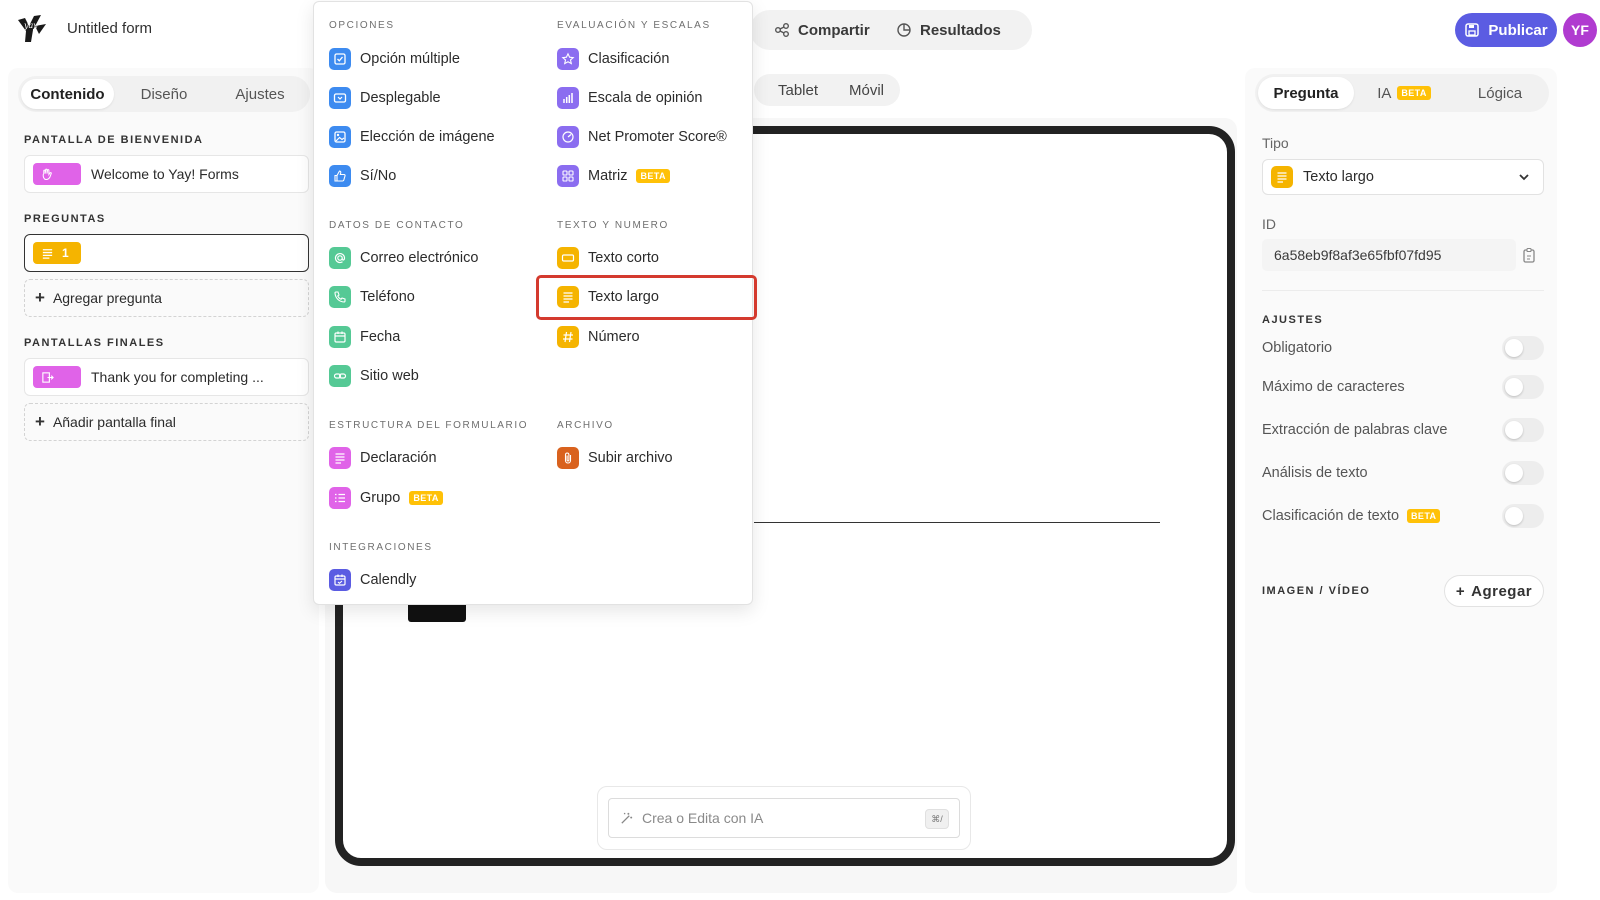 Image resolution: width=1600 pixels, height=900 pixels. Describe the element at coordinates (1523, 387) in the screenshot. I see `max-chars-toggle` at that location.